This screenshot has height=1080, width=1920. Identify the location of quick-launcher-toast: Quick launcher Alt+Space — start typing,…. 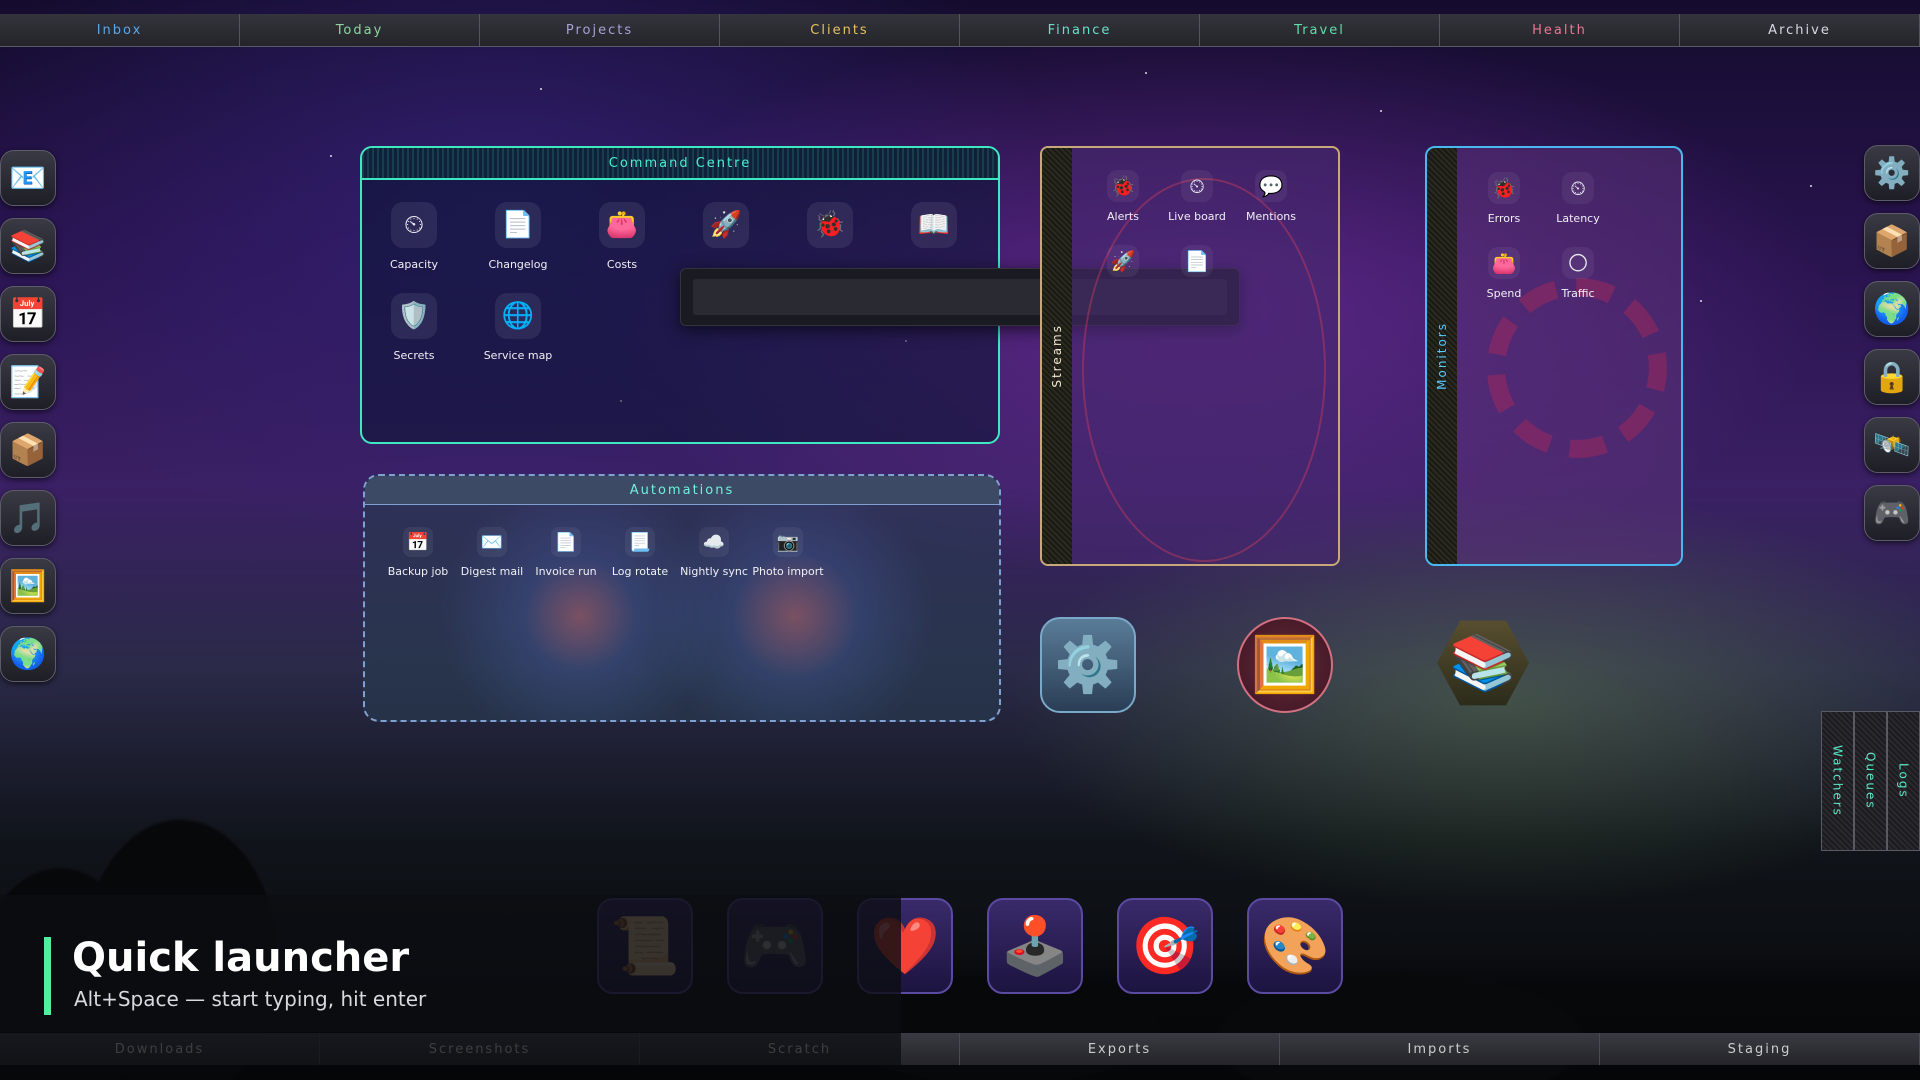
(450, 963).